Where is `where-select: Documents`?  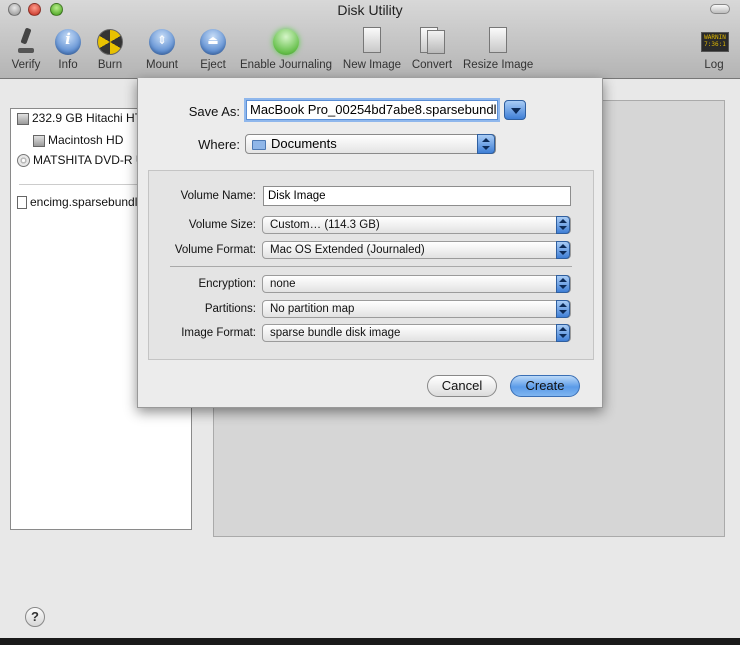
where-select: Documents is located at coordinates (370, 144).